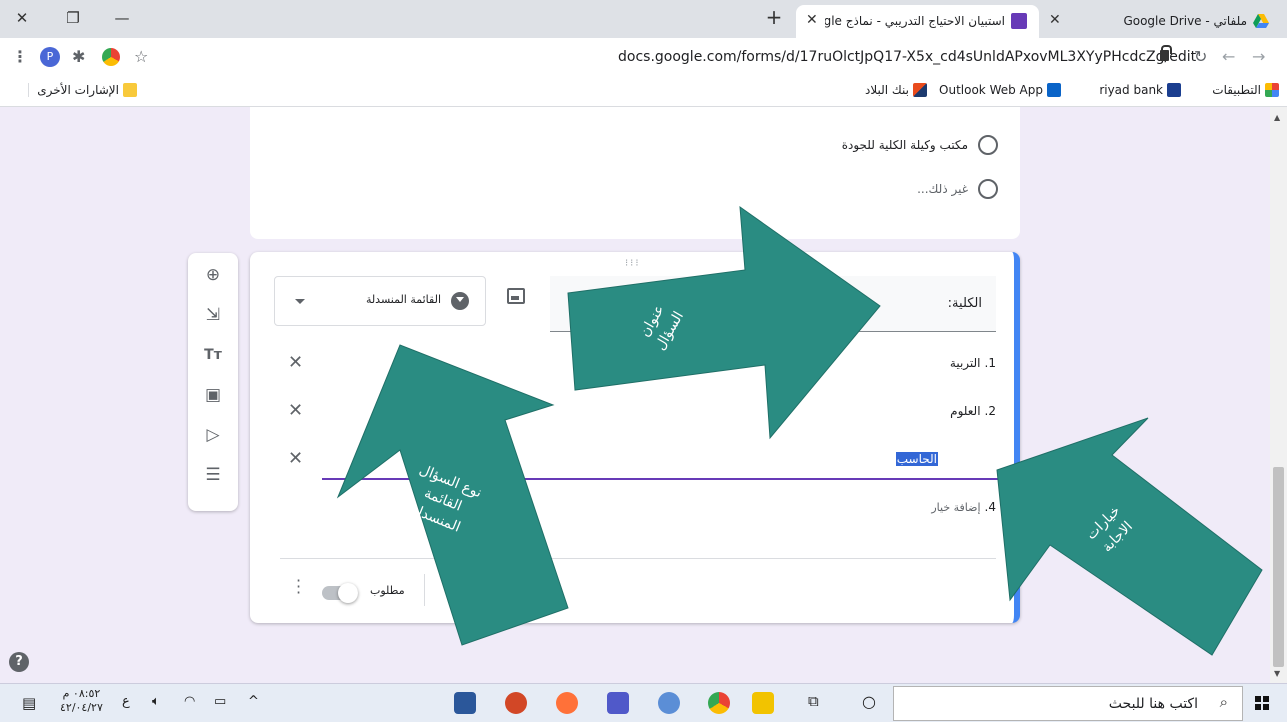 This screenshot has width=1287, height=722. What do you see at coordinates (298, 587) in the screenshot?
I see `more-options-icon: · · ·` at bounding box center [298, 587].